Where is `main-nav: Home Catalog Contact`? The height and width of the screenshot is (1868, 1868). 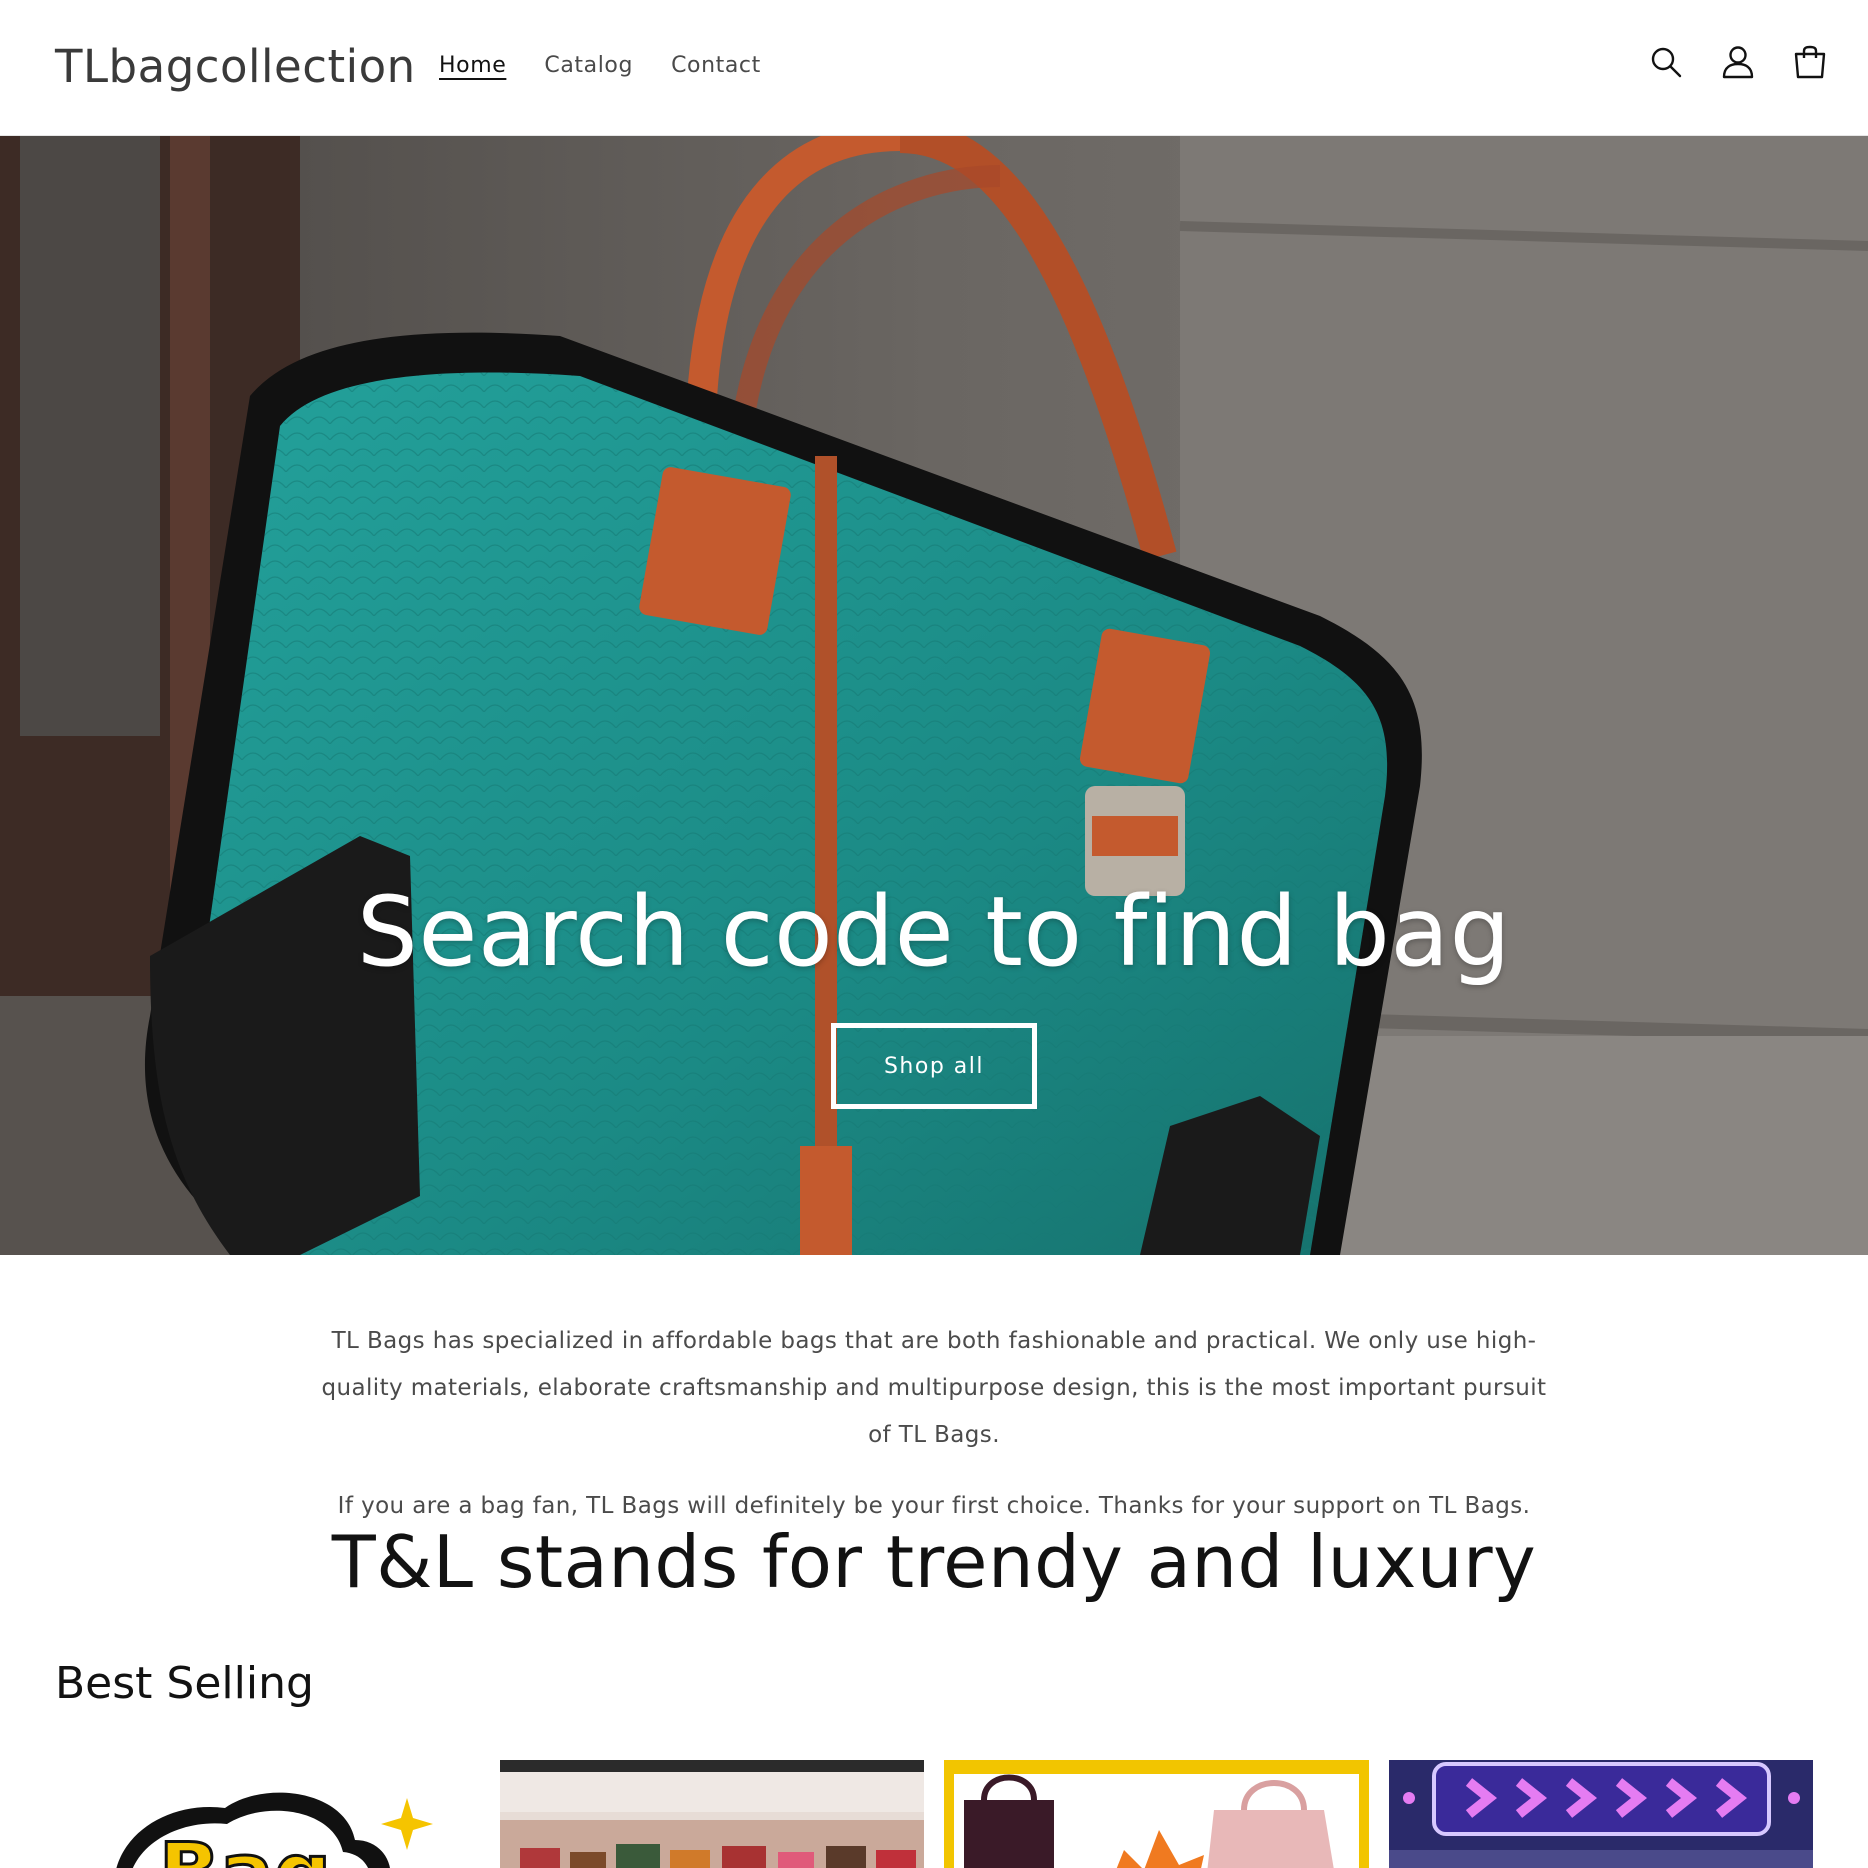
main-nav: Home Catalog Contact is located at coordinates (619, 65).